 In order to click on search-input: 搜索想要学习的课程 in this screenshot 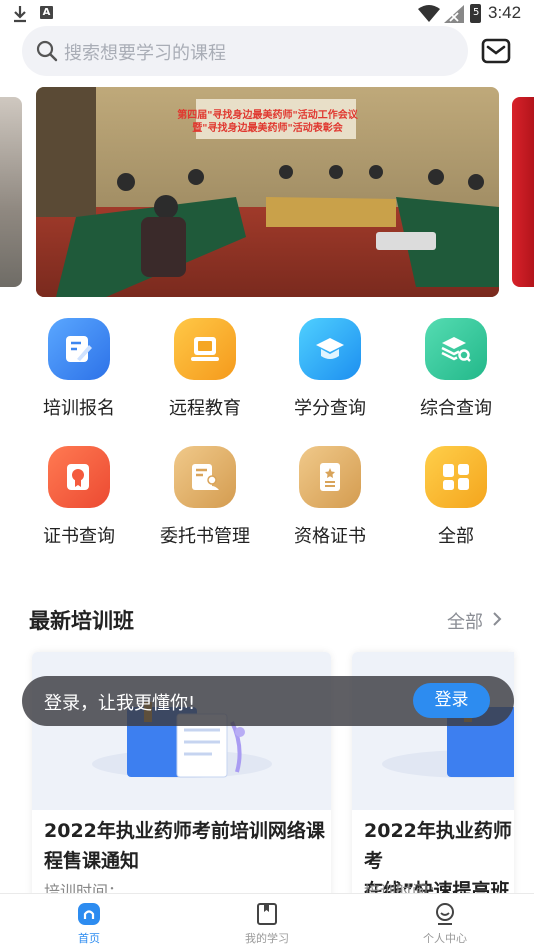, I will do `click(245, 51)`.